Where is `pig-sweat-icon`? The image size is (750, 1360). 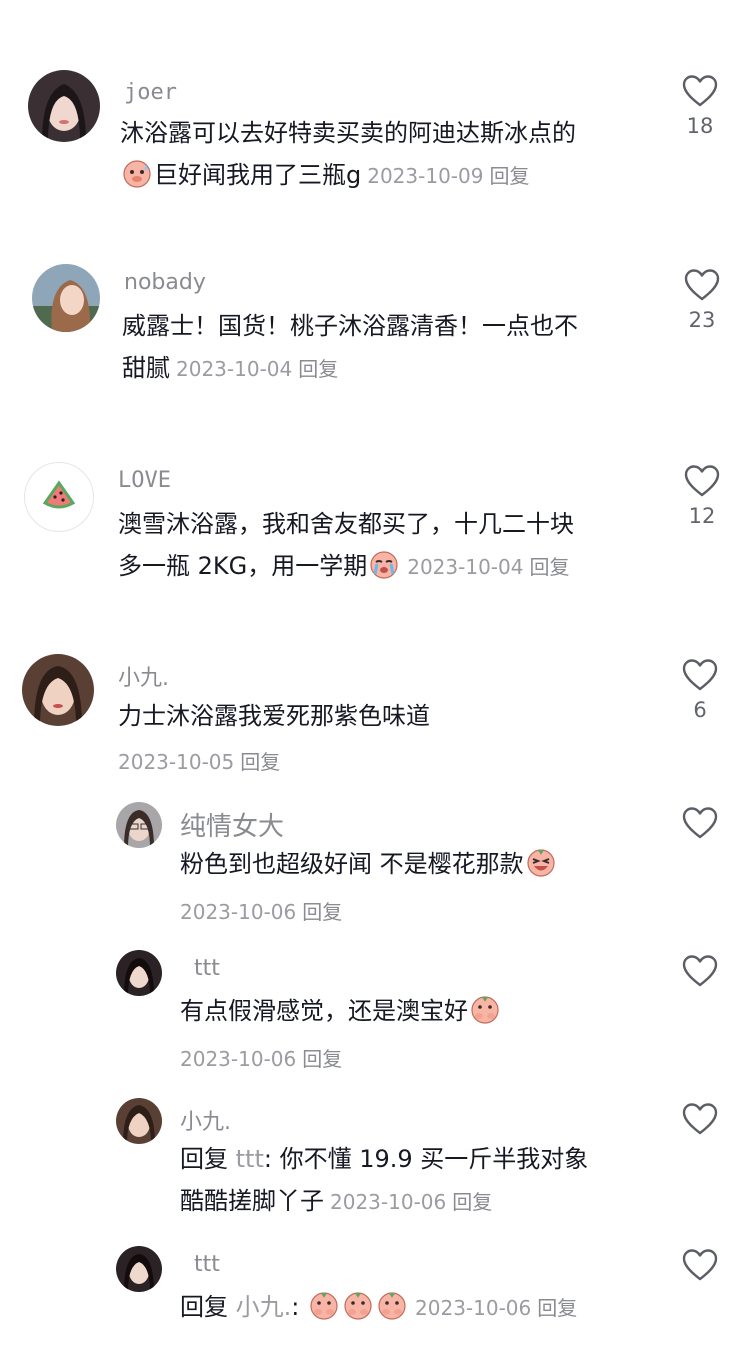
pig-sweat-icon is located at coordinates (137, 174).